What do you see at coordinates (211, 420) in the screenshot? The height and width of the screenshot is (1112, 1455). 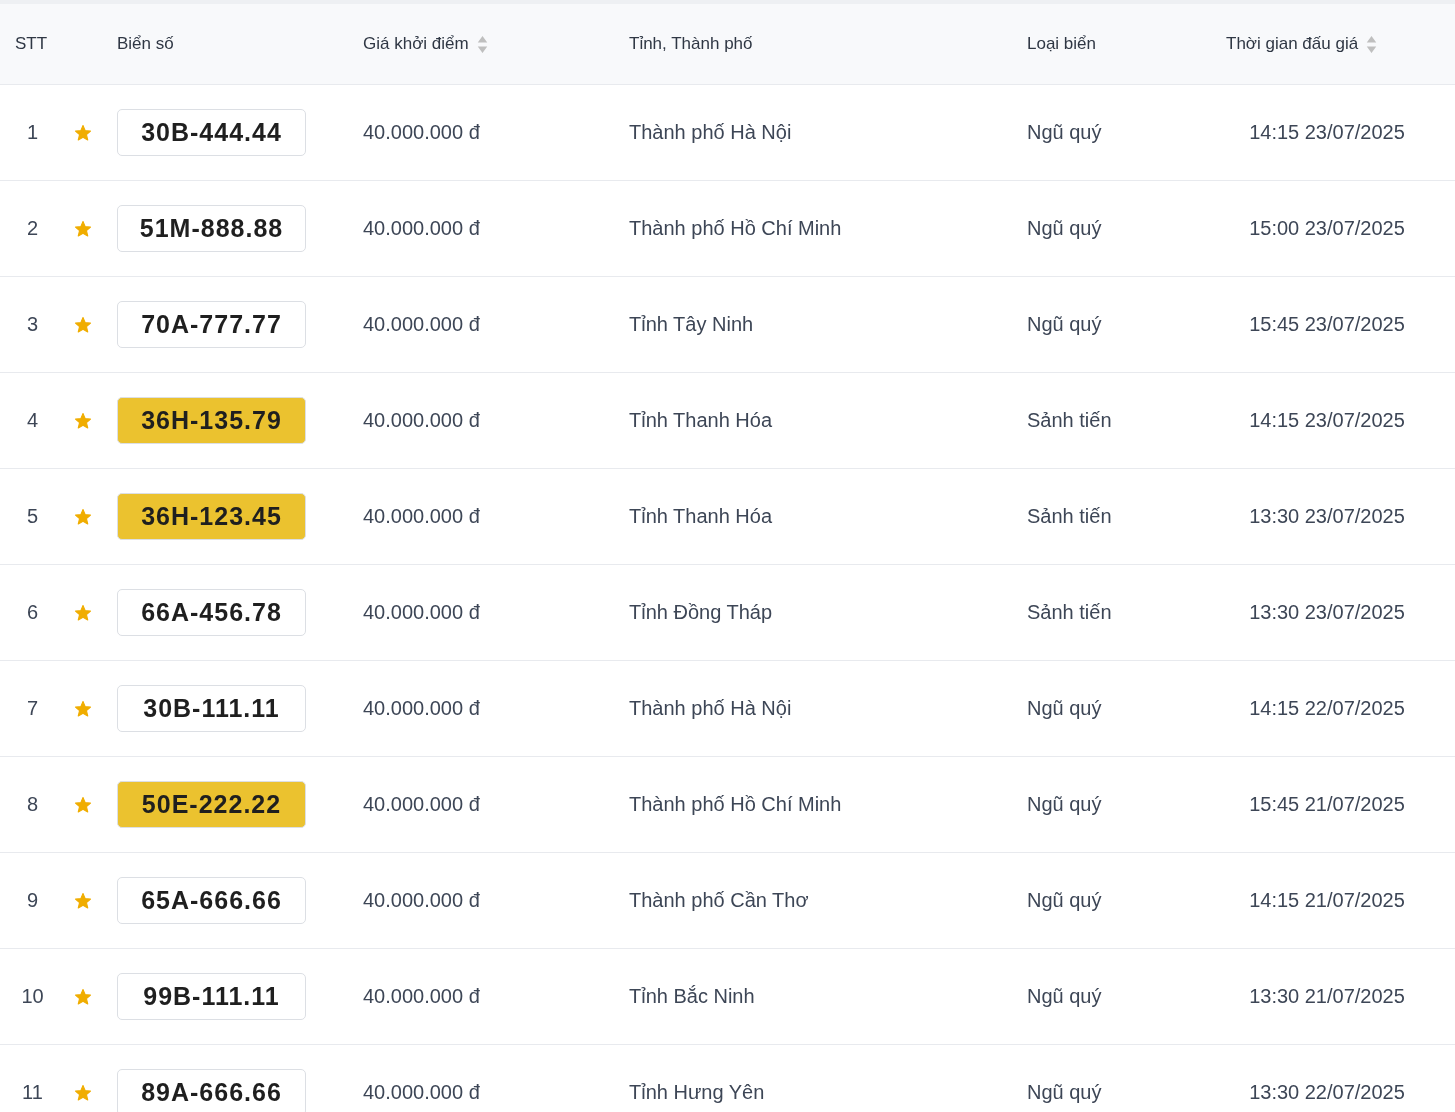 I see `license-plate: 36H-135.79` at bounding box center [211, 420].